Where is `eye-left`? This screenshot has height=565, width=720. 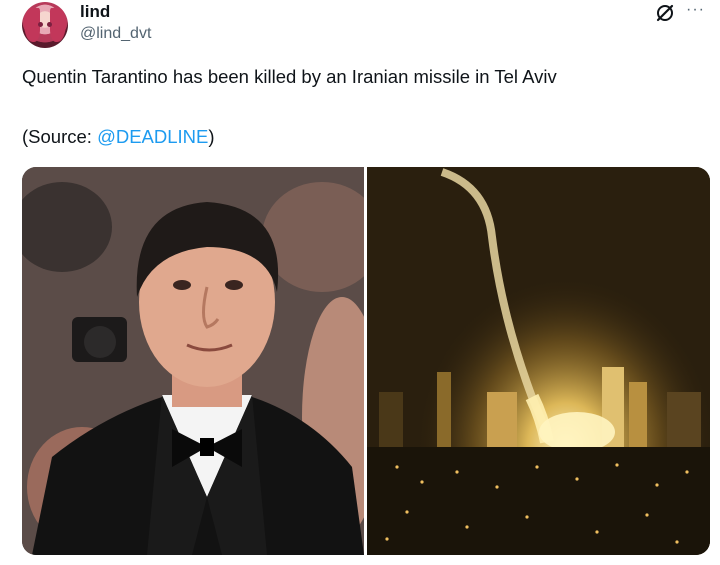 eye-left is located at coordinates (182, 285).